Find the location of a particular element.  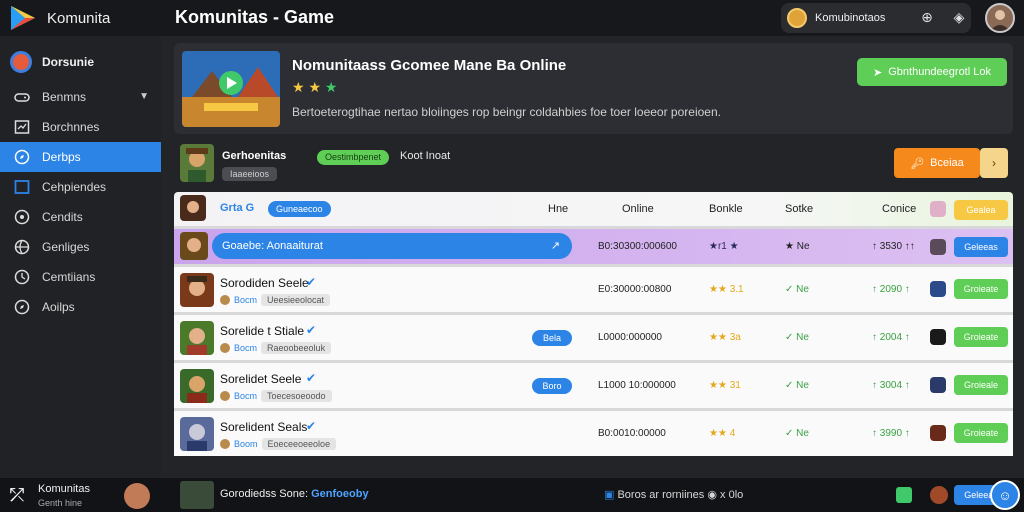

group-thumbnail is located at coordinates (197, 163).